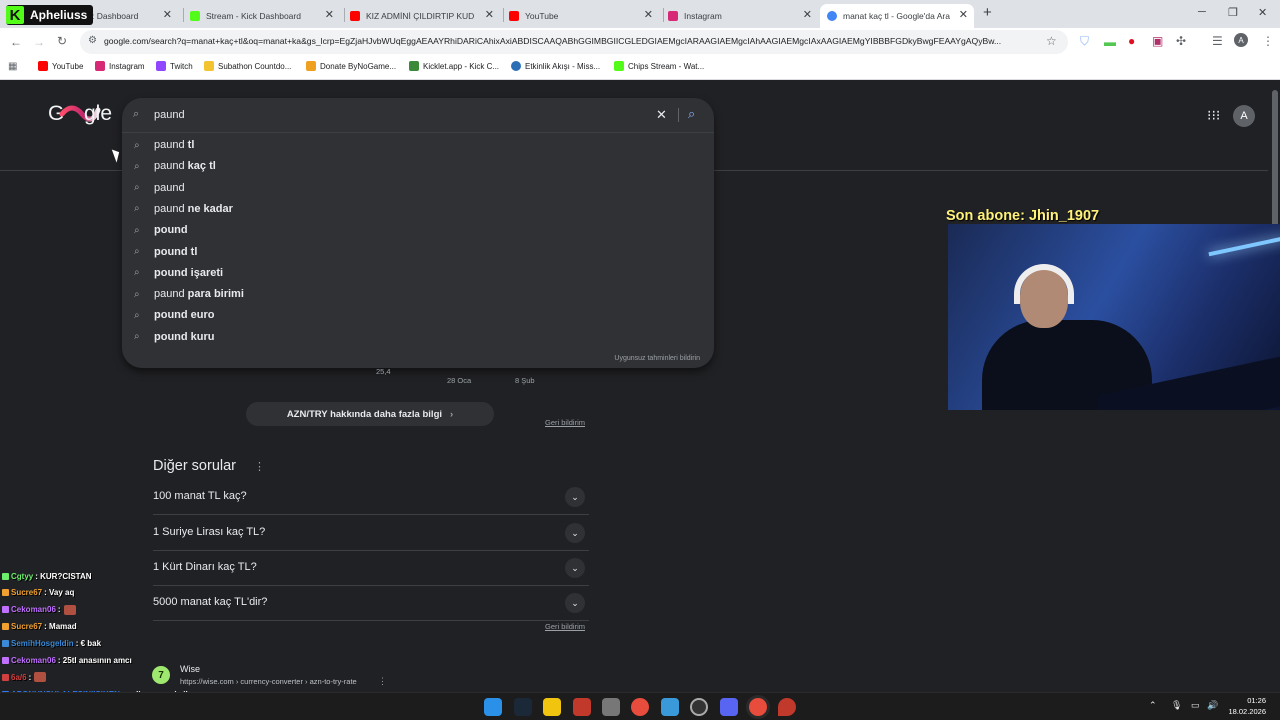 Image resolution: width=1280 pixels, height=720 pixels. I want to click on chrome-icon, so click(640, 707).